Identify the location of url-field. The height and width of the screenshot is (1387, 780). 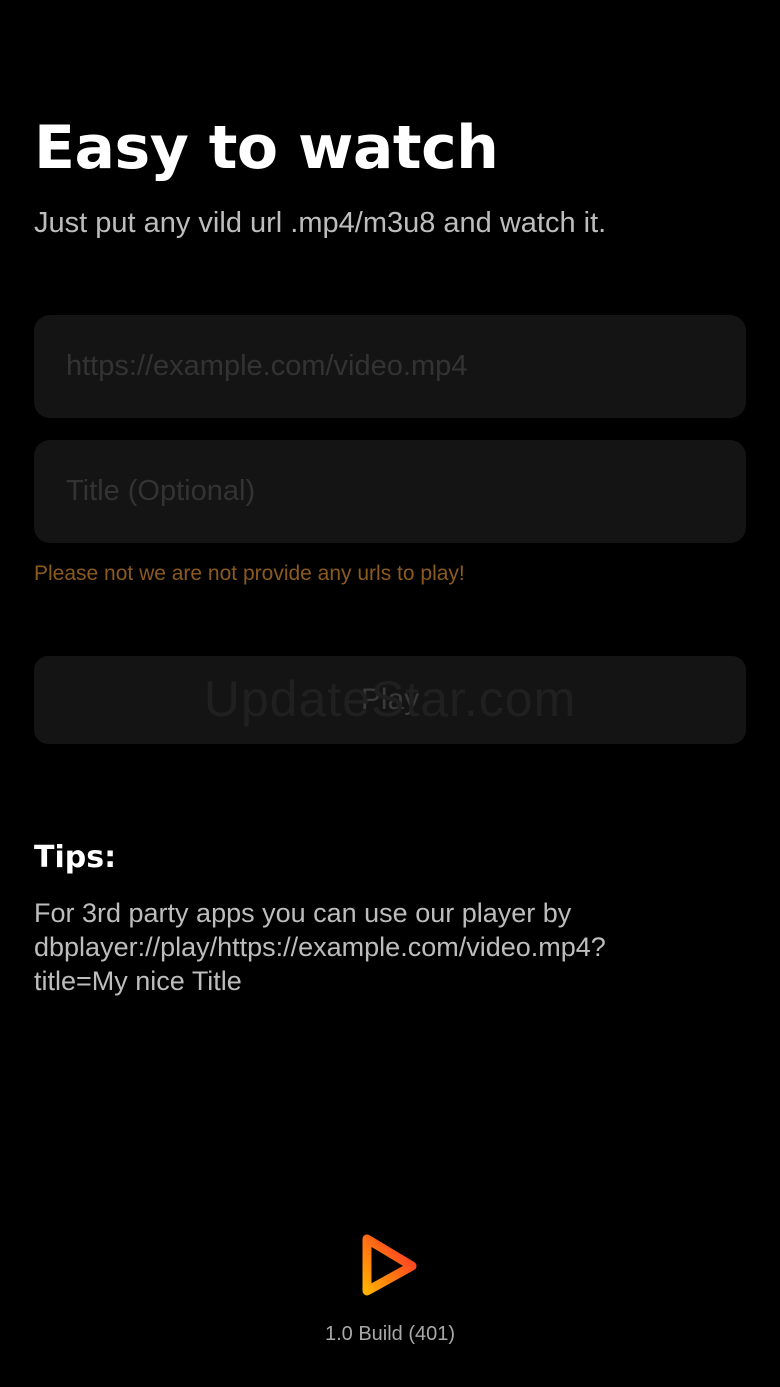
(390, 366).